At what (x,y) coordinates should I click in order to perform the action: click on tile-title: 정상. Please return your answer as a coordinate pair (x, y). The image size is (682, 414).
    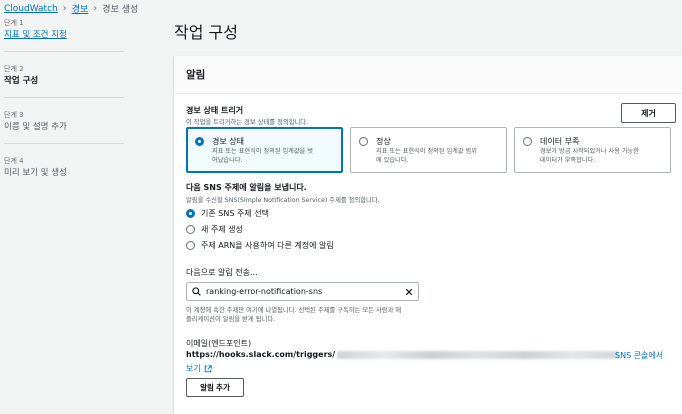
    Looking at the image, I should click on (383, 141).